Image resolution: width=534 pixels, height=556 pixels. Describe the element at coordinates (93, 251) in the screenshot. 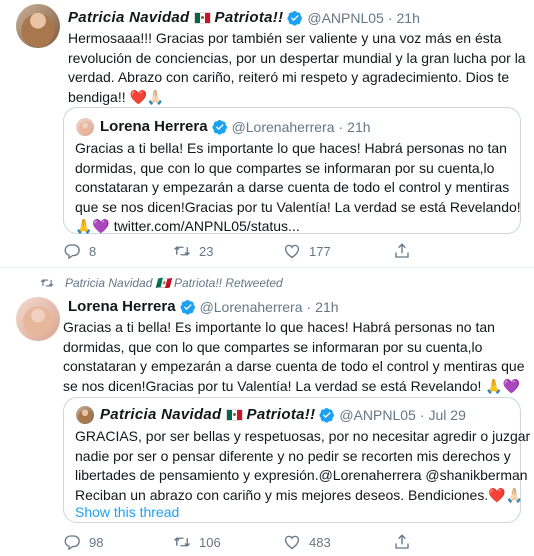

I see `reply-count: 8` at that location.